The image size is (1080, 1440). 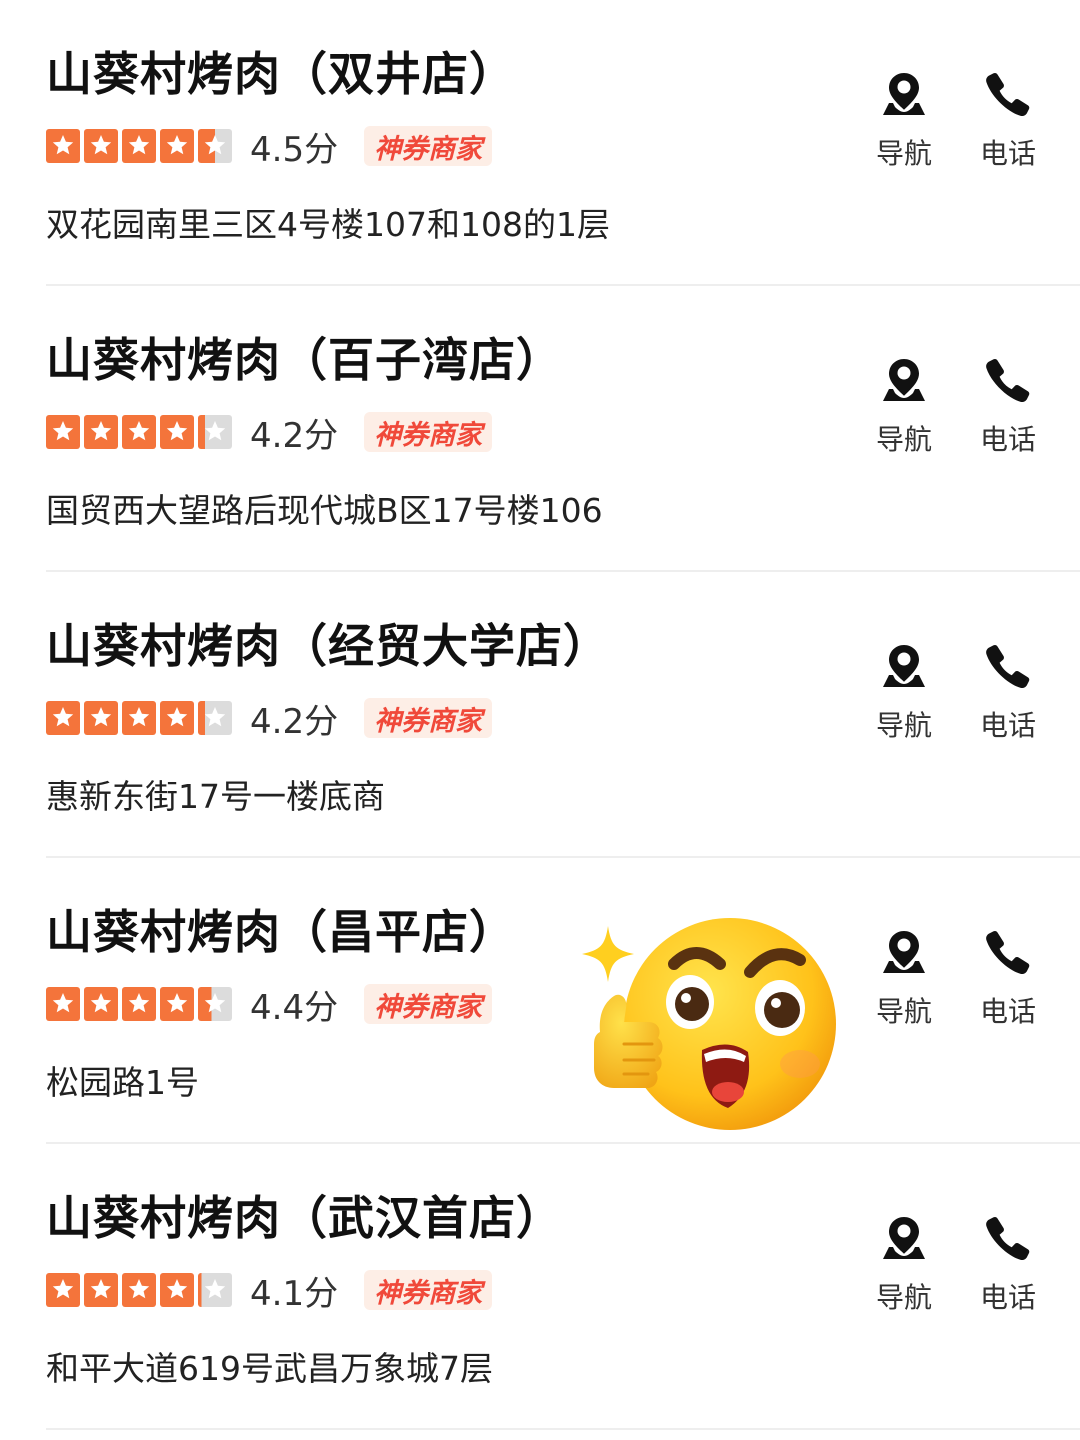 What do you see at coordinates (269, 1368) in the screenshot?
I see `store-address: 和平大道619号武昌万象城7层` at bounding box center [269, 1368].